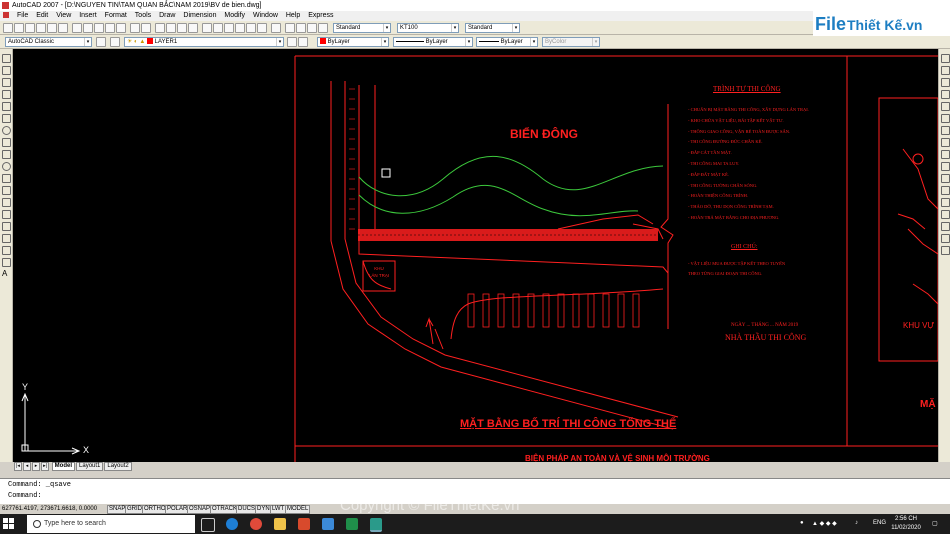 The image size is (950, 534). Describe the element at coordinates (945, 202) in the screenshot. I see `break-icon` at that location.